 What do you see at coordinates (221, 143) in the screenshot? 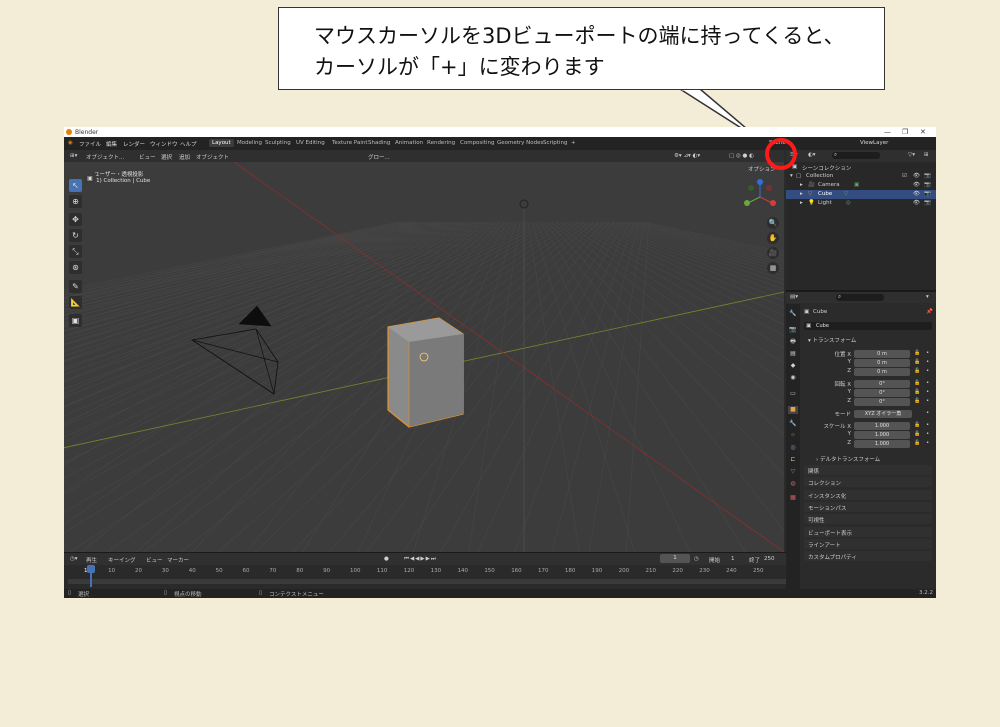
I see `tab-layout: Layout` at bounding box center [221, 143].